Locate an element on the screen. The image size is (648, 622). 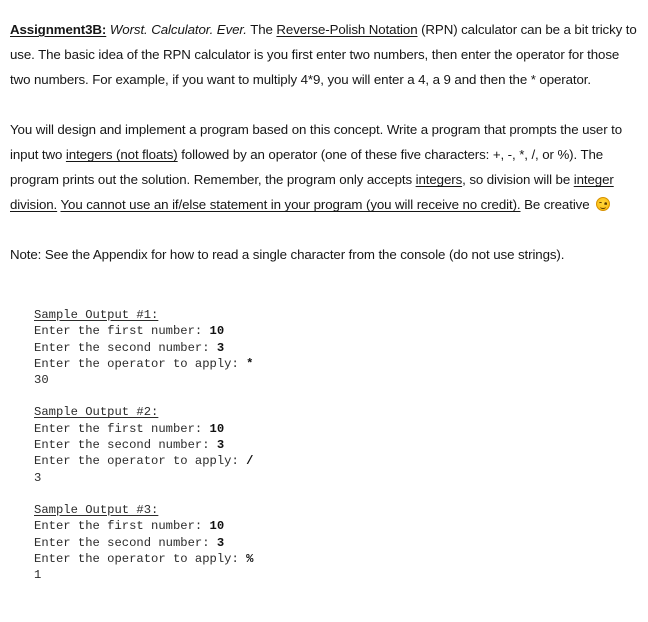
sample-output-line: Enter the operator to apply: % is located at coordinates (244, 559).